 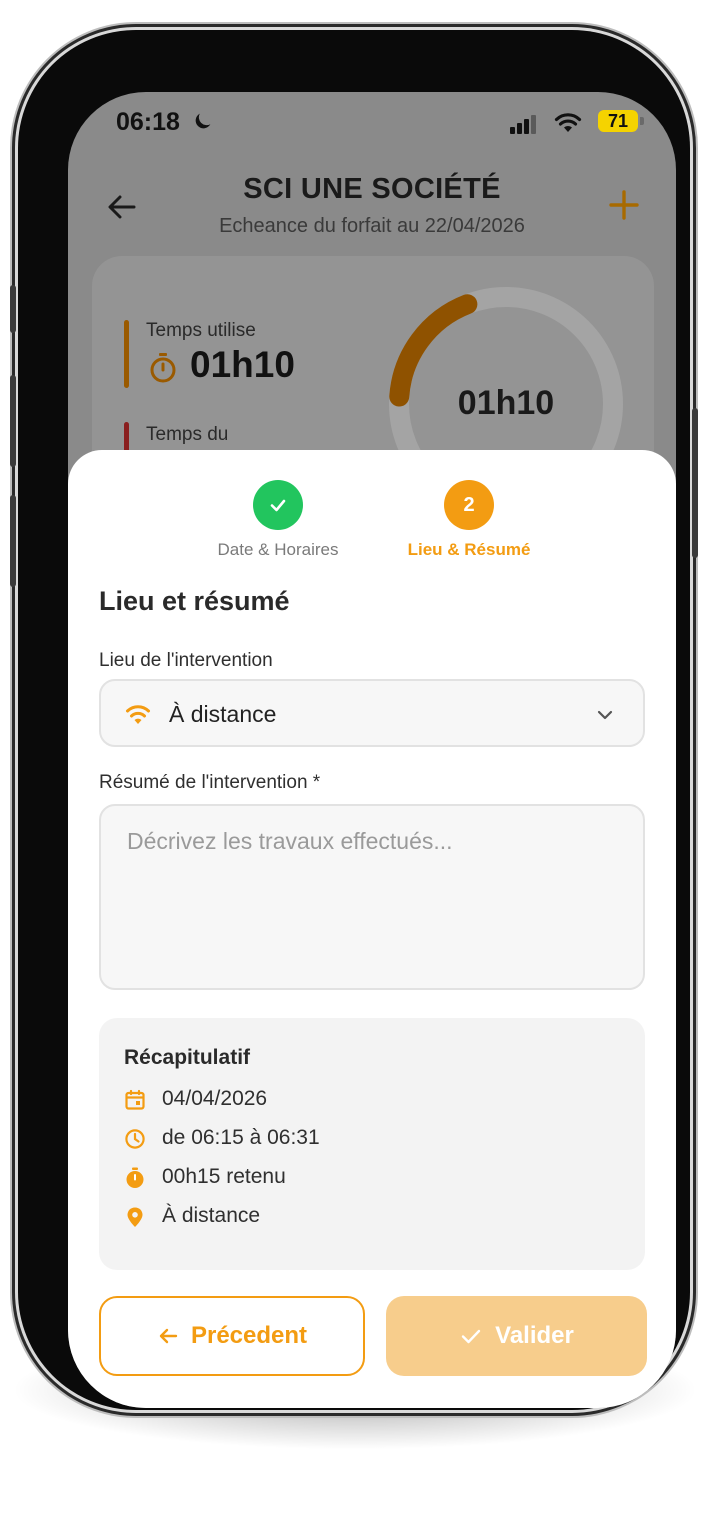 I want to click on status-bar: 06:18 71, so click(x=372, y=123).